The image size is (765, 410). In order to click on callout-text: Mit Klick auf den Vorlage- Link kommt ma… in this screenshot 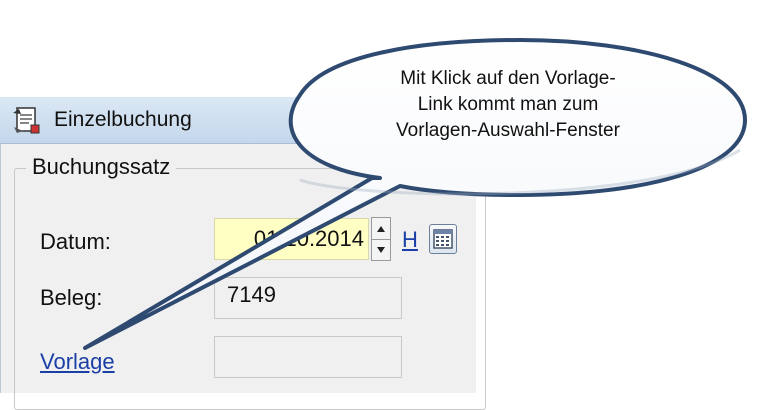, I will do `click(508, 104)`.